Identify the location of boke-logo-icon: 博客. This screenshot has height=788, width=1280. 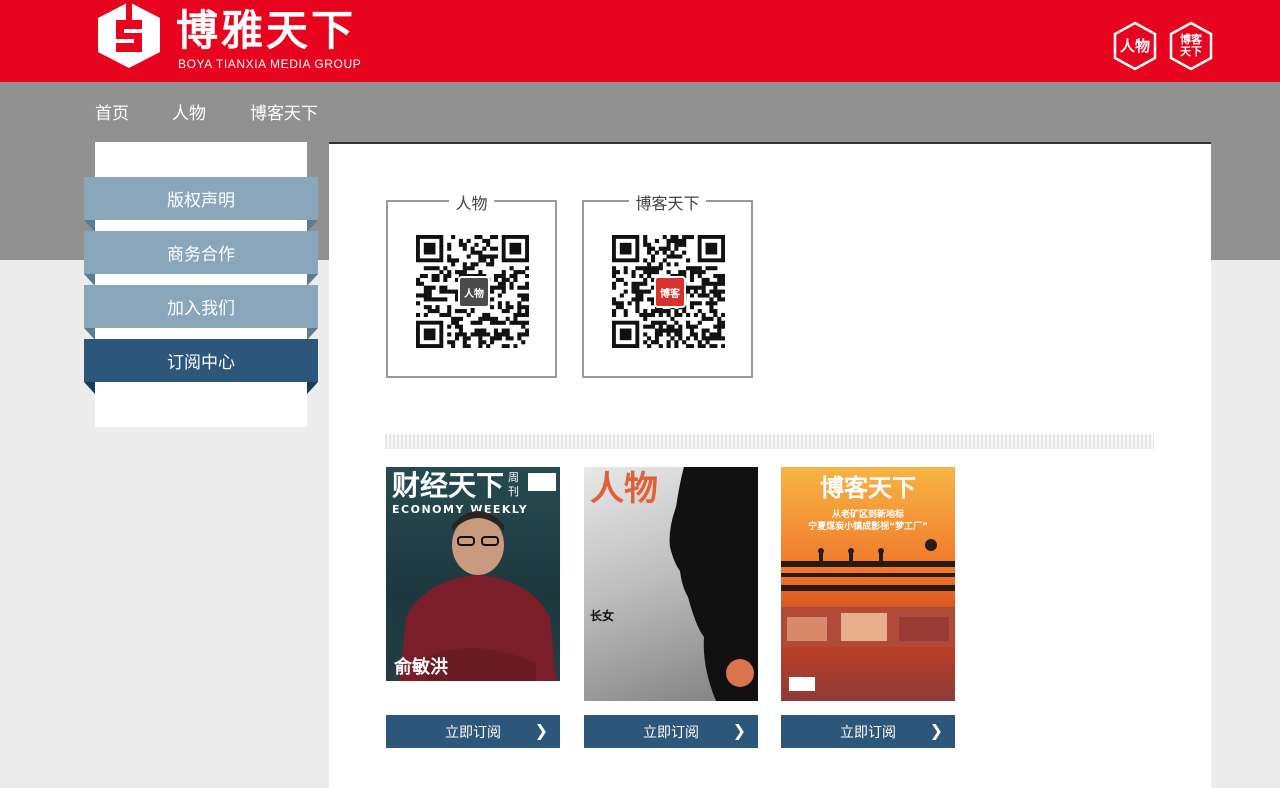
(670, 292).